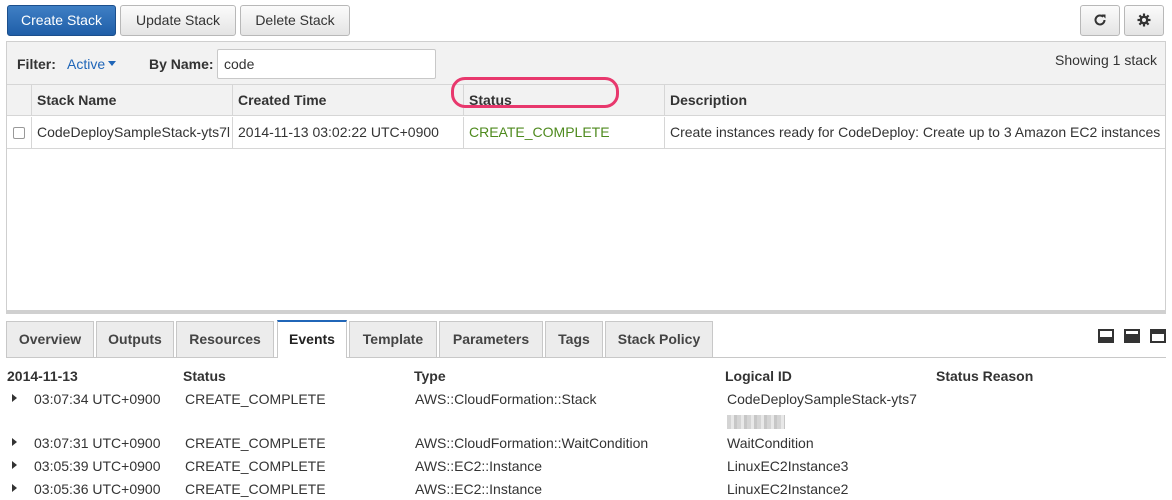 The height and width of the screenshot is (500, 1172). I want to click on stack-count: Showing 1 stack, so click(1106, 60).